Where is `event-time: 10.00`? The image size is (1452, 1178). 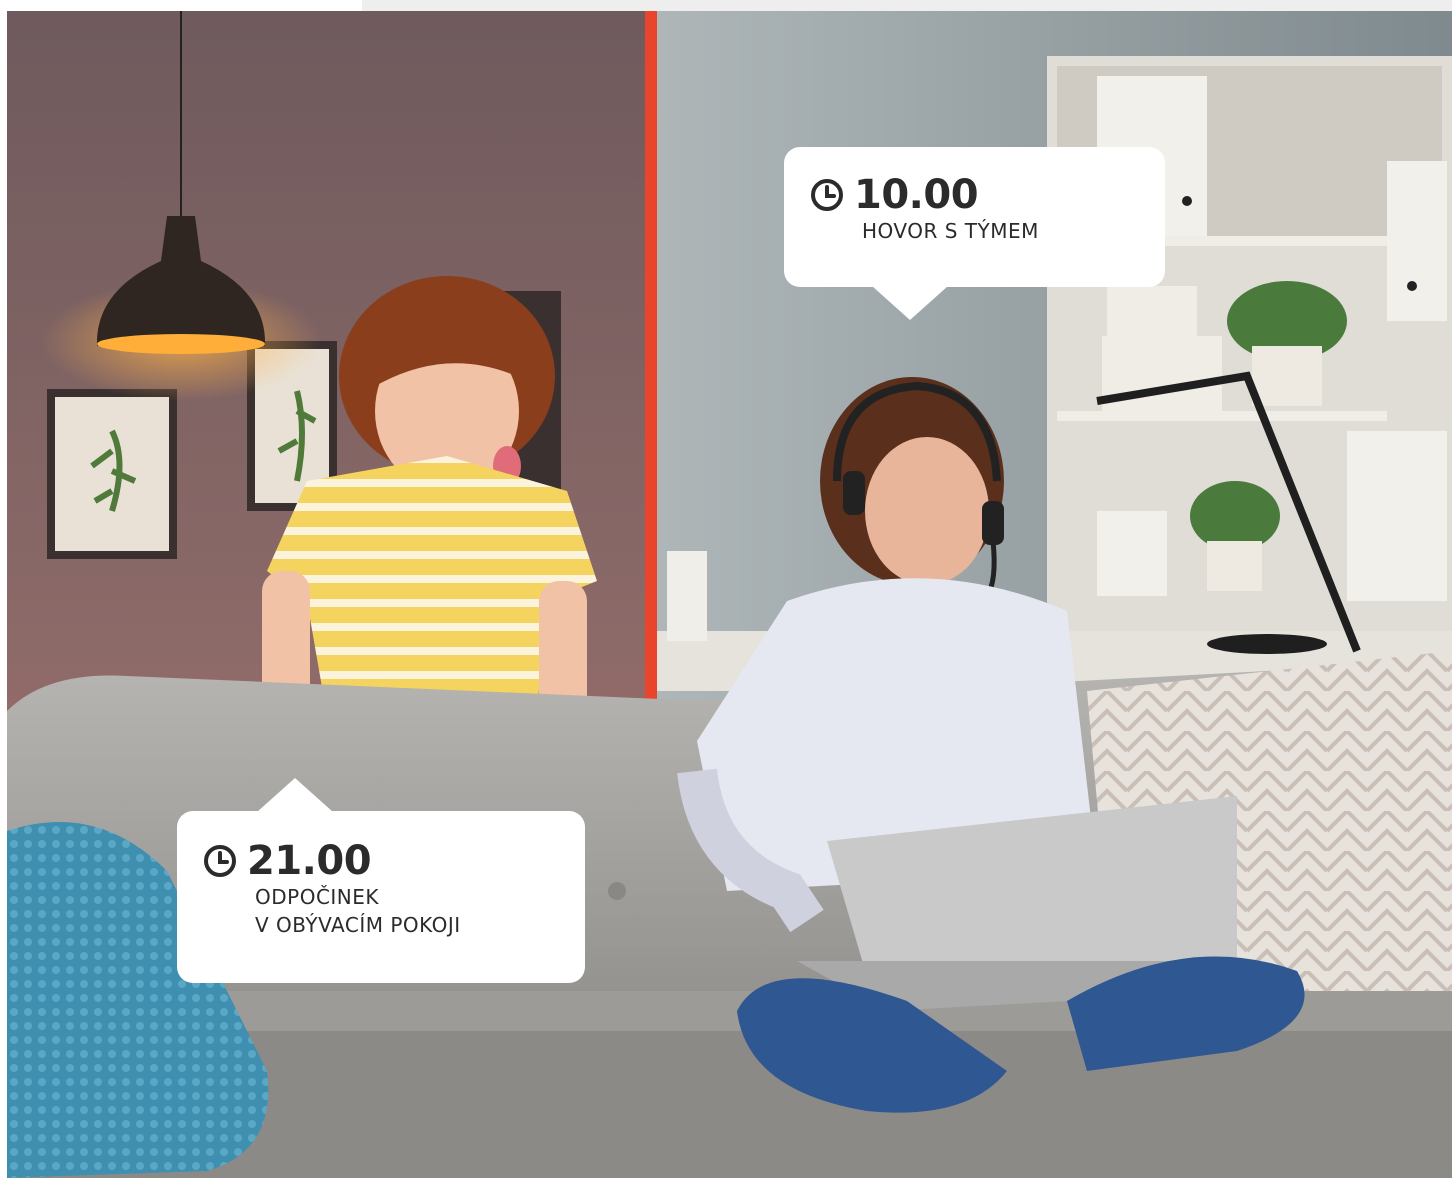
event-time: 10.00 is located at coordinates (916, 195).